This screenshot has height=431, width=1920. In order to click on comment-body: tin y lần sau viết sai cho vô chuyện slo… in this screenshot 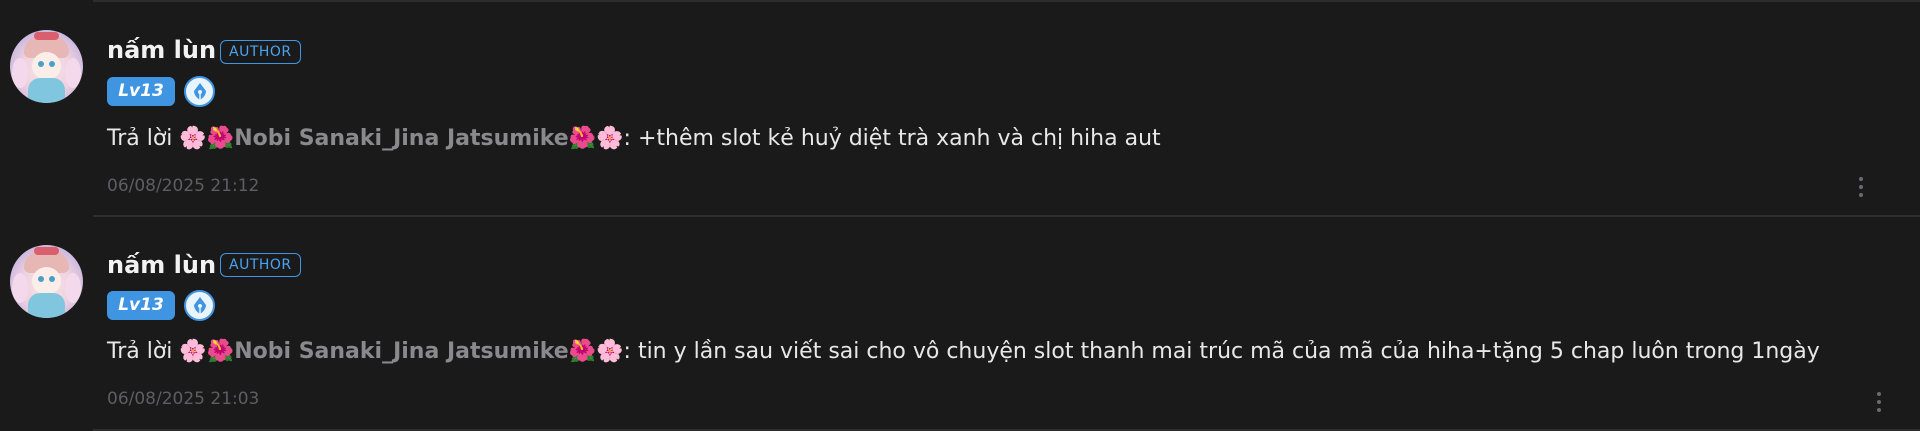, I will do `click(1228, 351)`.